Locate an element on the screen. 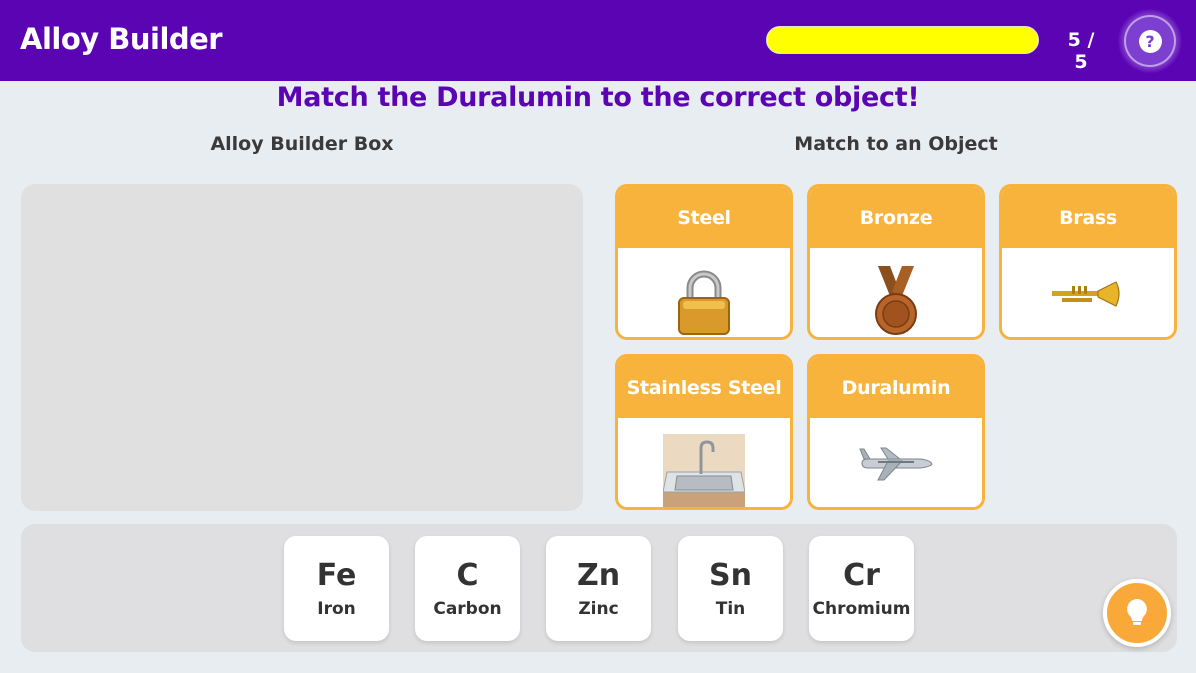 This screenshot has height=673, width=1196. progress-bar is located at coordinates (902, 40).